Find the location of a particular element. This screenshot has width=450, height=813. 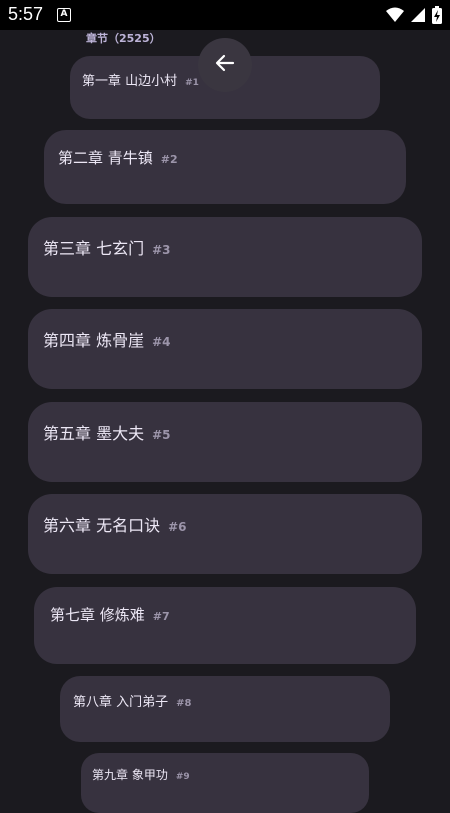

chapter-number: #7 is located at coordinates (161, 616).